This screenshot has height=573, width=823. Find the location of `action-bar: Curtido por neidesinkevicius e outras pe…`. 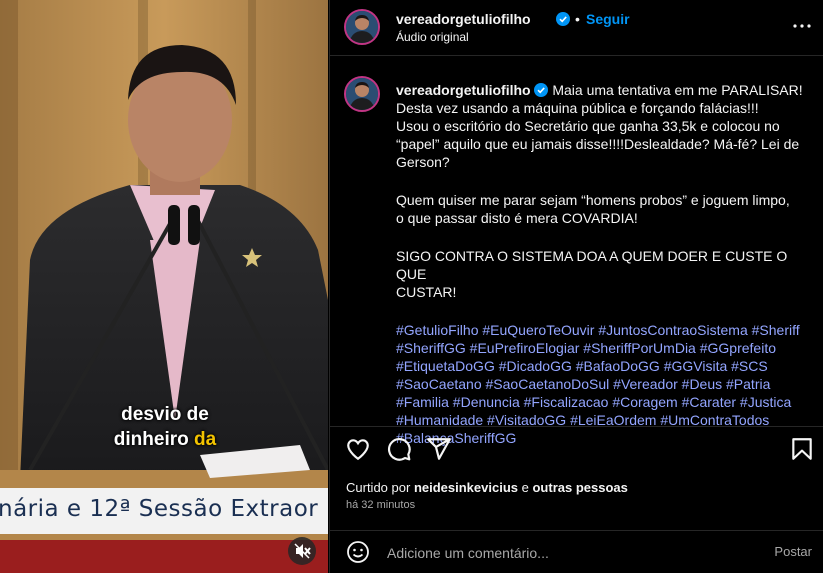

action-bar: Curtido por neidesinkevicius e outras pe… is located at coordinates (576, 486).